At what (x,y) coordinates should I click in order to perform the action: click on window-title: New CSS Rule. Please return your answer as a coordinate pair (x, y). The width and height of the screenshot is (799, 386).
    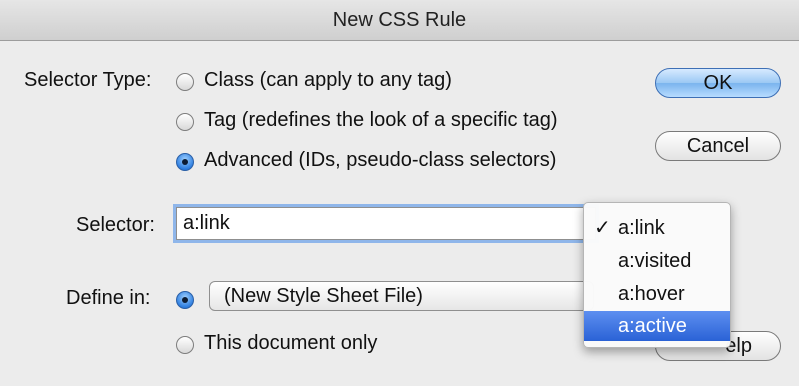
    Looking at the image, I should click on (399, 20).